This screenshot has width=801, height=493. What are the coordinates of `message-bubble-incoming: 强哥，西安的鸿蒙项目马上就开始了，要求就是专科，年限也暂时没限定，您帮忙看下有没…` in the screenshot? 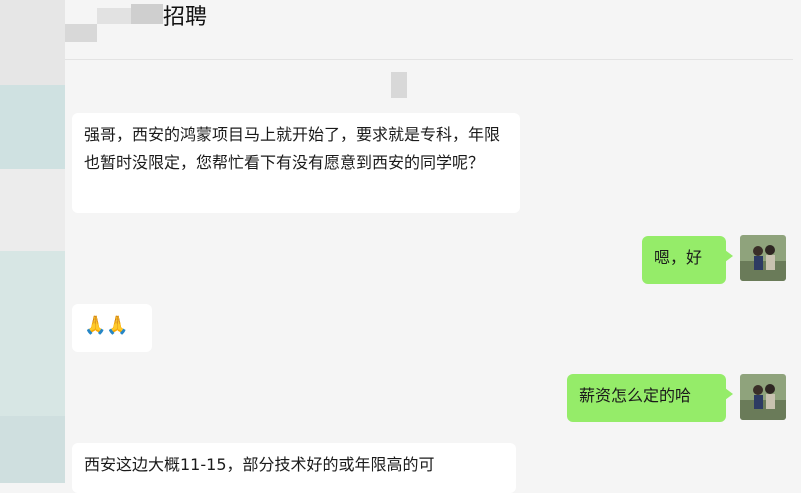 It's located at (296, 163).